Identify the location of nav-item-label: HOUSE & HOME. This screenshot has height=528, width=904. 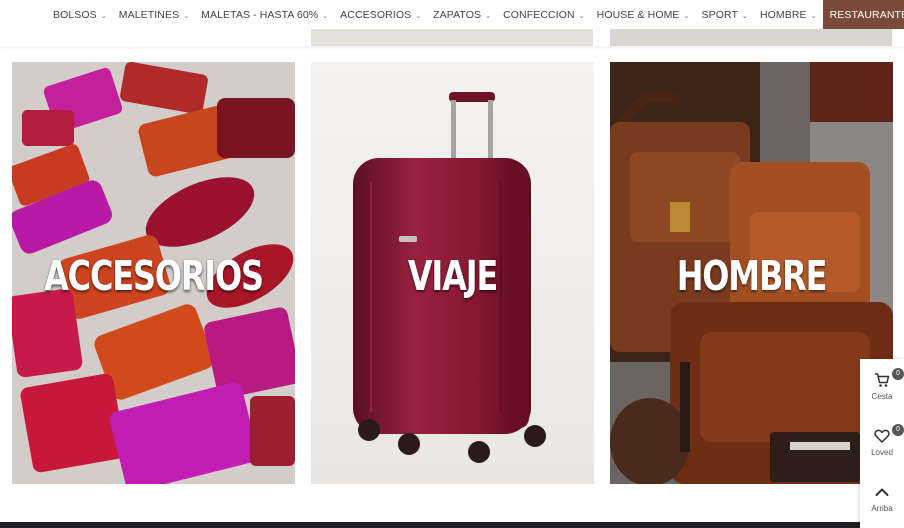
(638, 14).